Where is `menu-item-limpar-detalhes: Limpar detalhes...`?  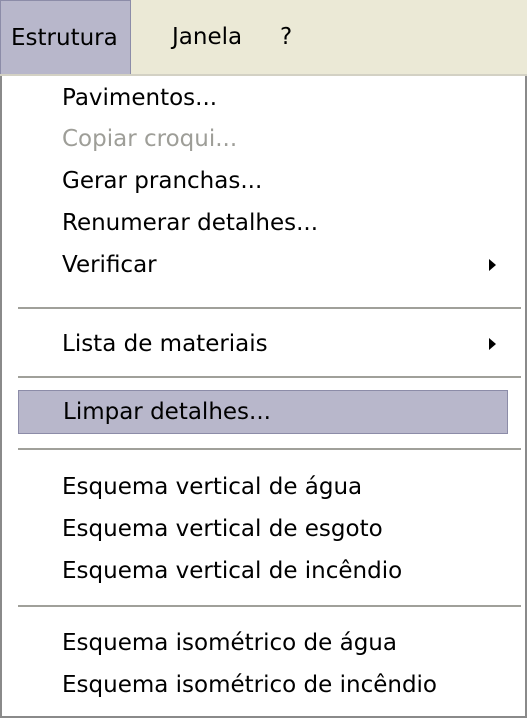 menu-item-limpar-detalhes: Limpar detalhes... is located at coordinates (263, 412).